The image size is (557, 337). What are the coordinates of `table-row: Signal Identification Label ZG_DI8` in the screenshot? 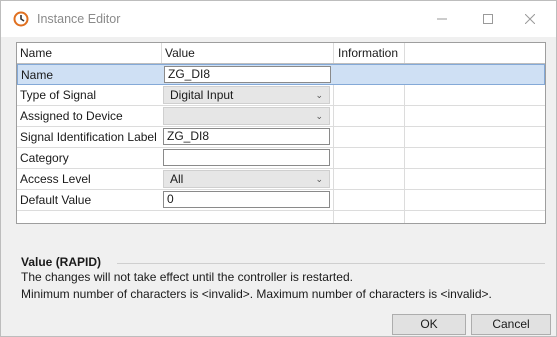 It's located at (281, 137).